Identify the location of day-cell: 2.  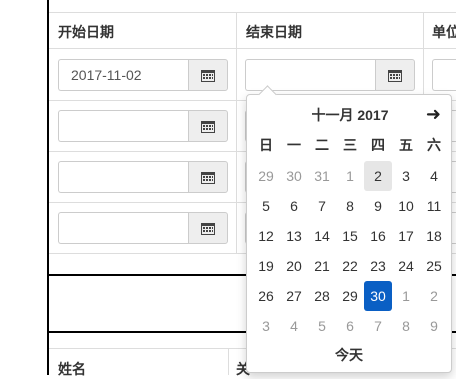
(434, 296).